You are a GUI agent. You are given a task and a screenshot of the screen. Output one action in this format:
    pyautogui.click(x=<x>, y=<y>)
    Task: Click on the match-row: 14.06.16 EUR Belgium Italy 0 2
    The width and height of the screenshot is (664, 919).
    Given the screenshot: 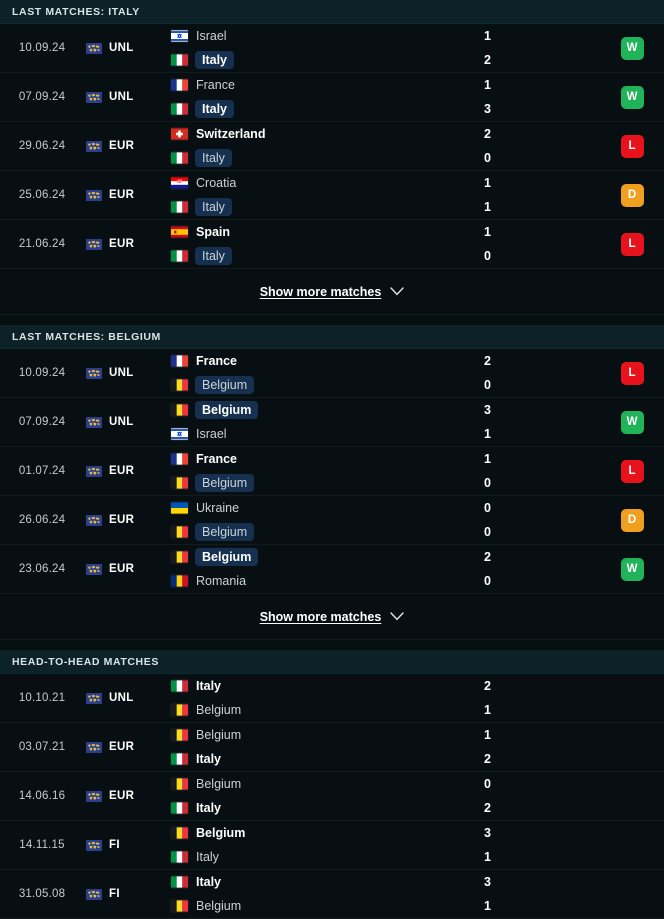 What is the action you would take?
    pyautogui.click(x=332, y=796)
    